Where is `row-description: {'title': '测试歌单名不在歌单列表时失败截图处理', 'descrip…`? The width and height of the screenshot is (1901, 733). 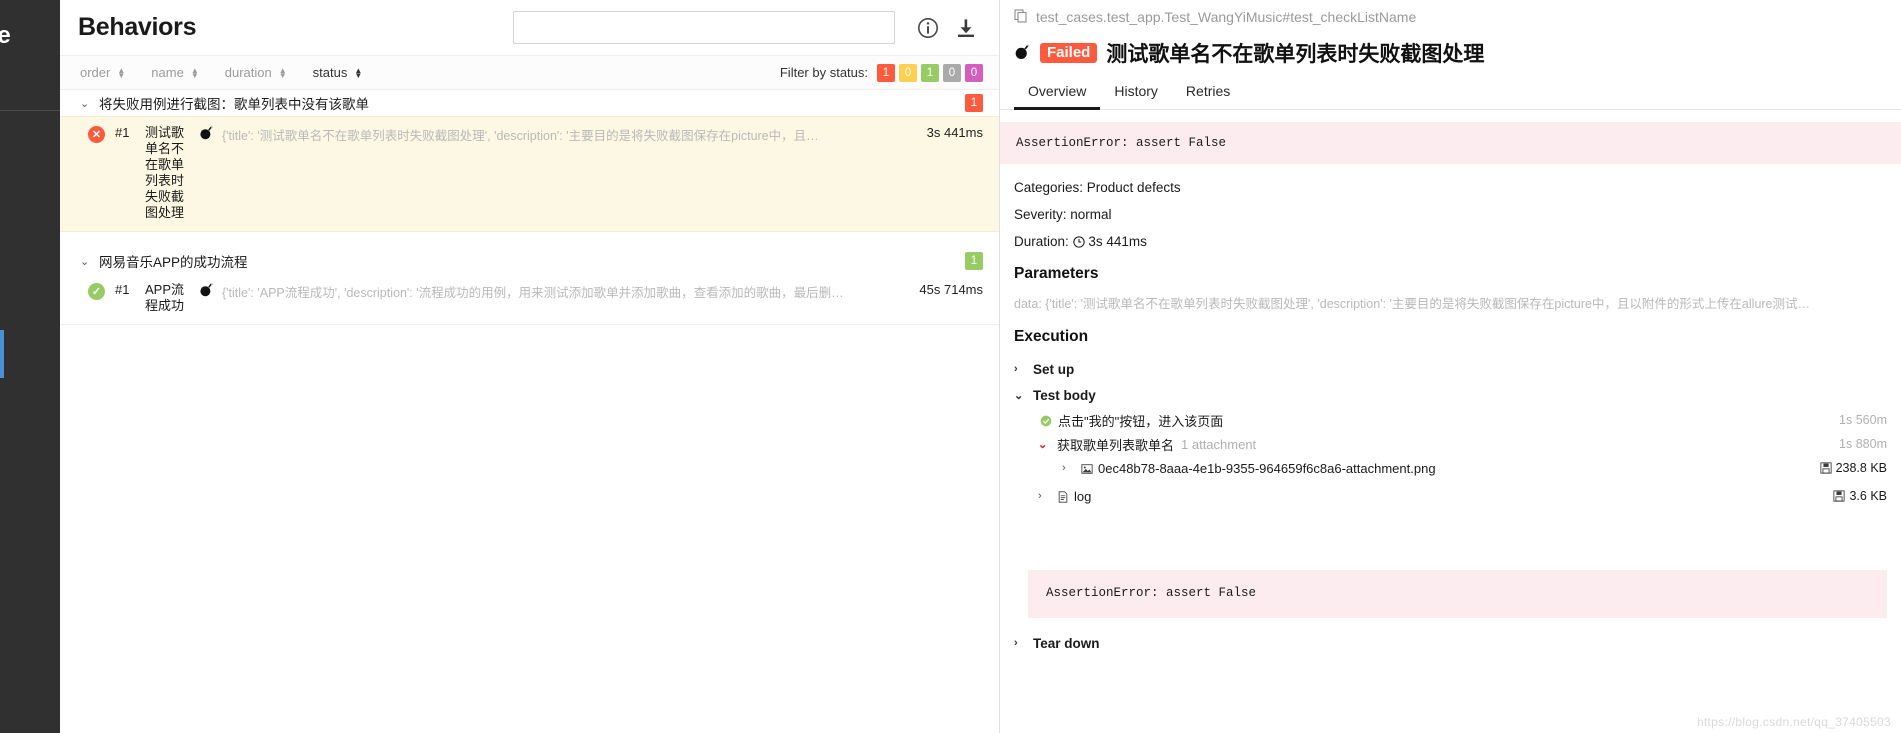
row-description: {'title': '测试歌单名不在歌单列表时失败截图处理', 'descrip… is located at coordinates (520, 136).